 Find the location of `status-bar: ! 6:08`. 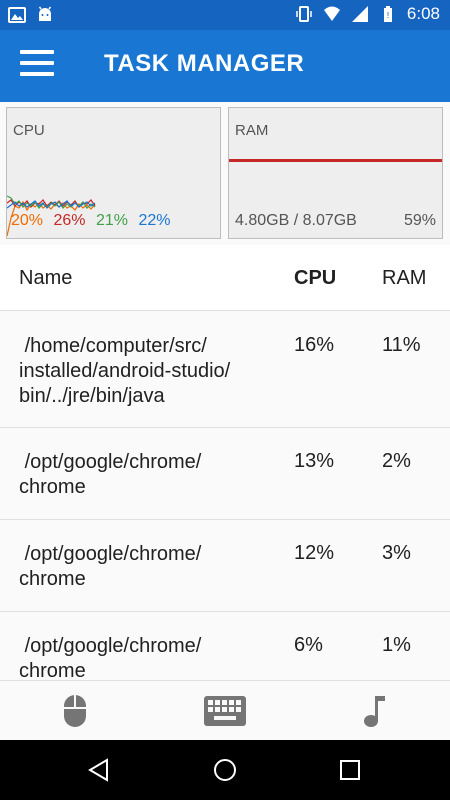

status-bar: ! 6:08 is located at coordinates (225, 15).